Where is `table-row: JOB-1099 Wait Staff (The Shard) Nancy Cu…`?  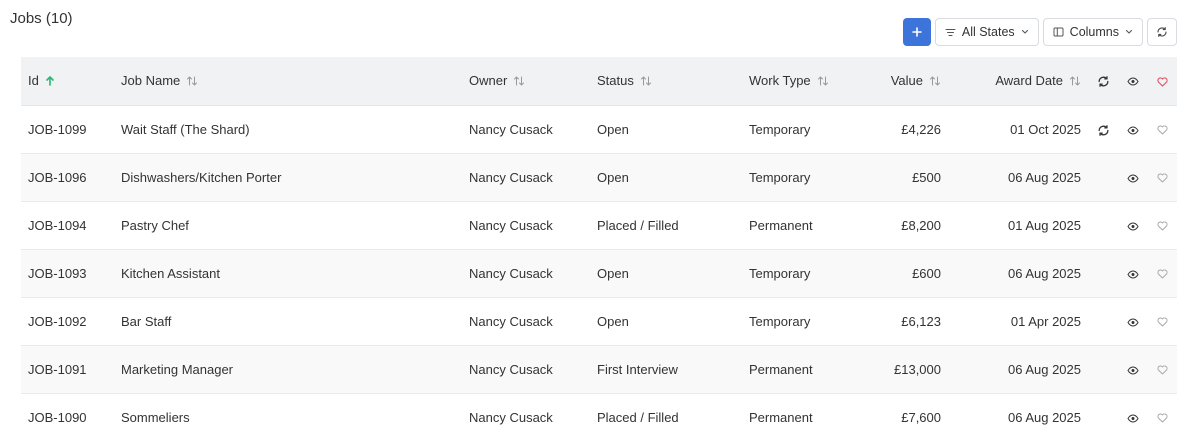
table-row: JOB-1099 Wait Staff (The Shard) Nancy Cu… is located at coordinates (599, 129).